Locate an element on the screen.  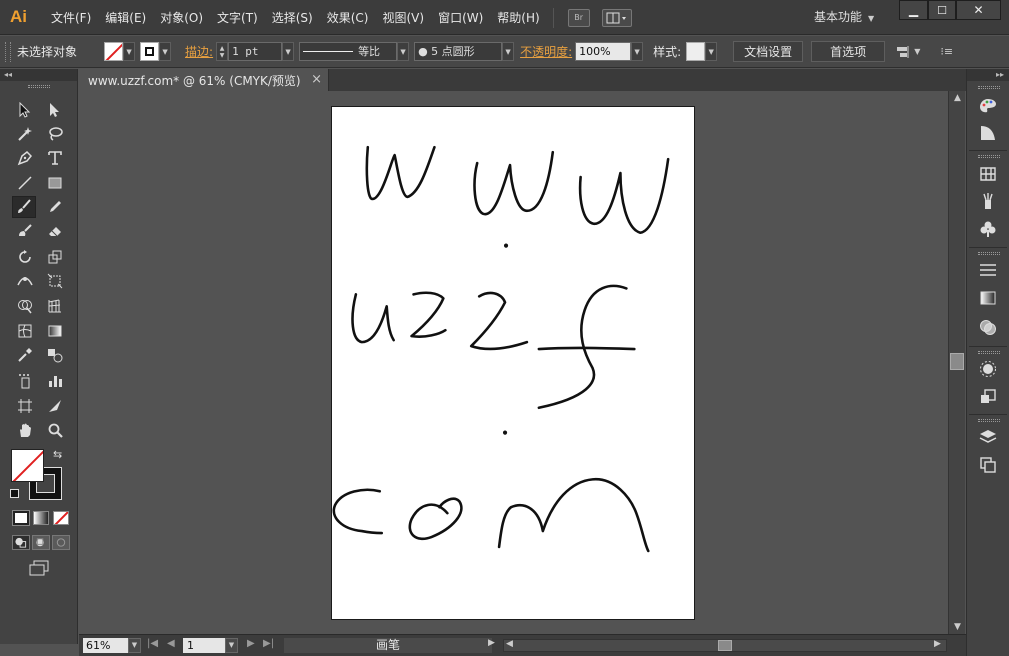
previous-artboard-icon: ◀ is located at coordinates (171, 643).